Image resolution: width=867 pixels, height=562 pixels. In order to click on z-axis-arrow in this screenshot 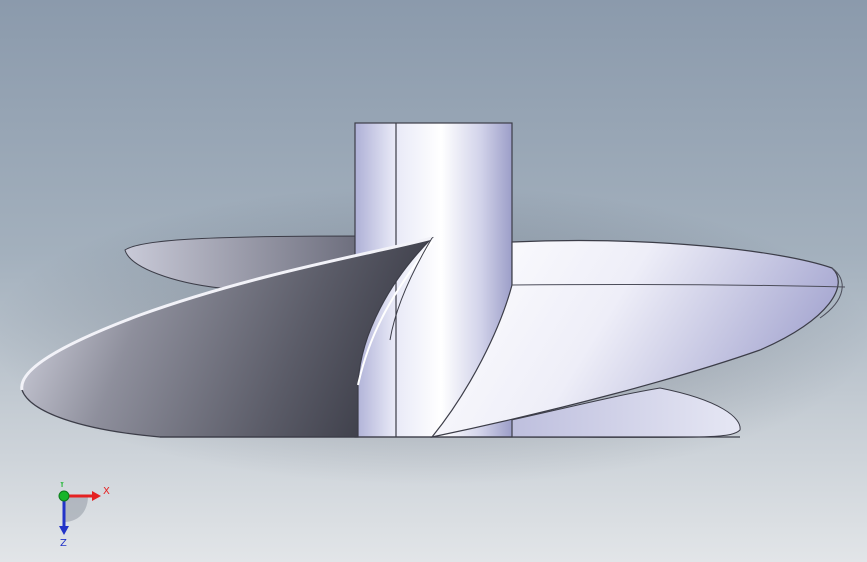, I will do `click(64, 530)`.